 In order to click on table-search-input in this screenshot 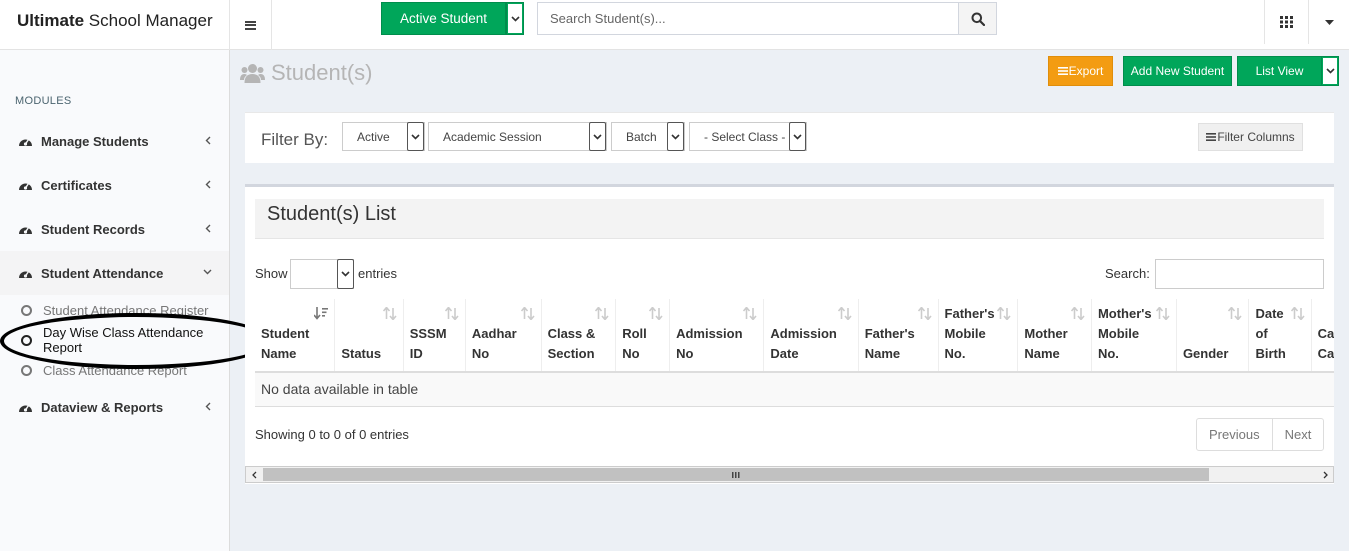, I will do `click(1239, 274)`.